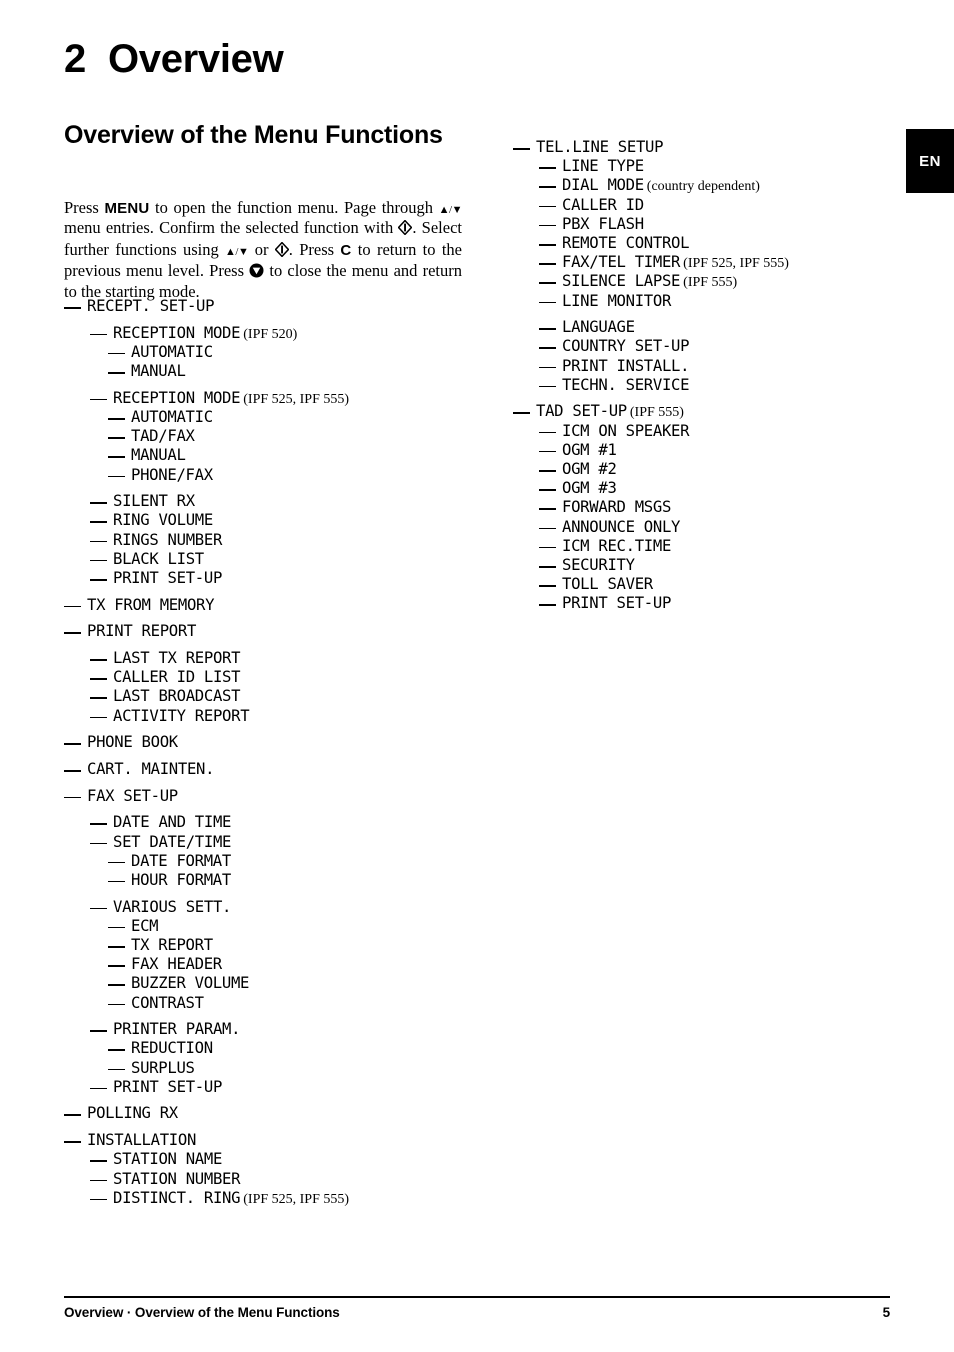 The width and height of the screenshot is (954, 1352). What do you see at coordinates (723, 346) in the screenshot?
I see `menu-item: COUNTRY SET-UP` at bounding box center [723, 346].